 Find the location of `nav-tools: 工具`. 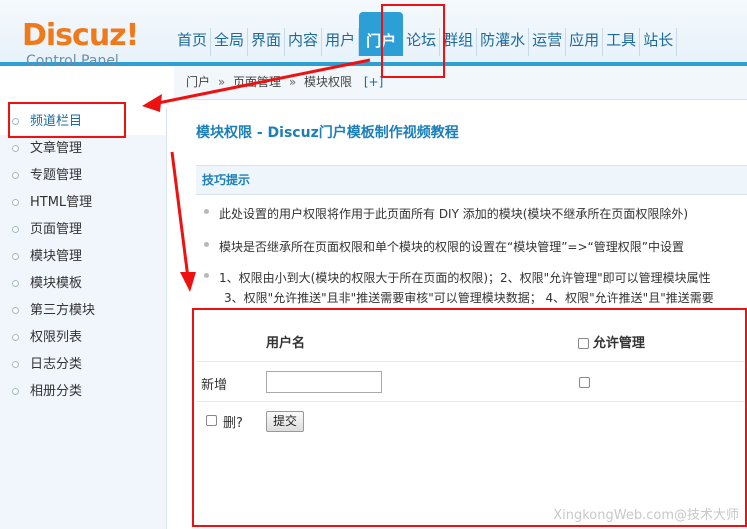

nav-tools: 工具 is located at coordinates (622, 42).